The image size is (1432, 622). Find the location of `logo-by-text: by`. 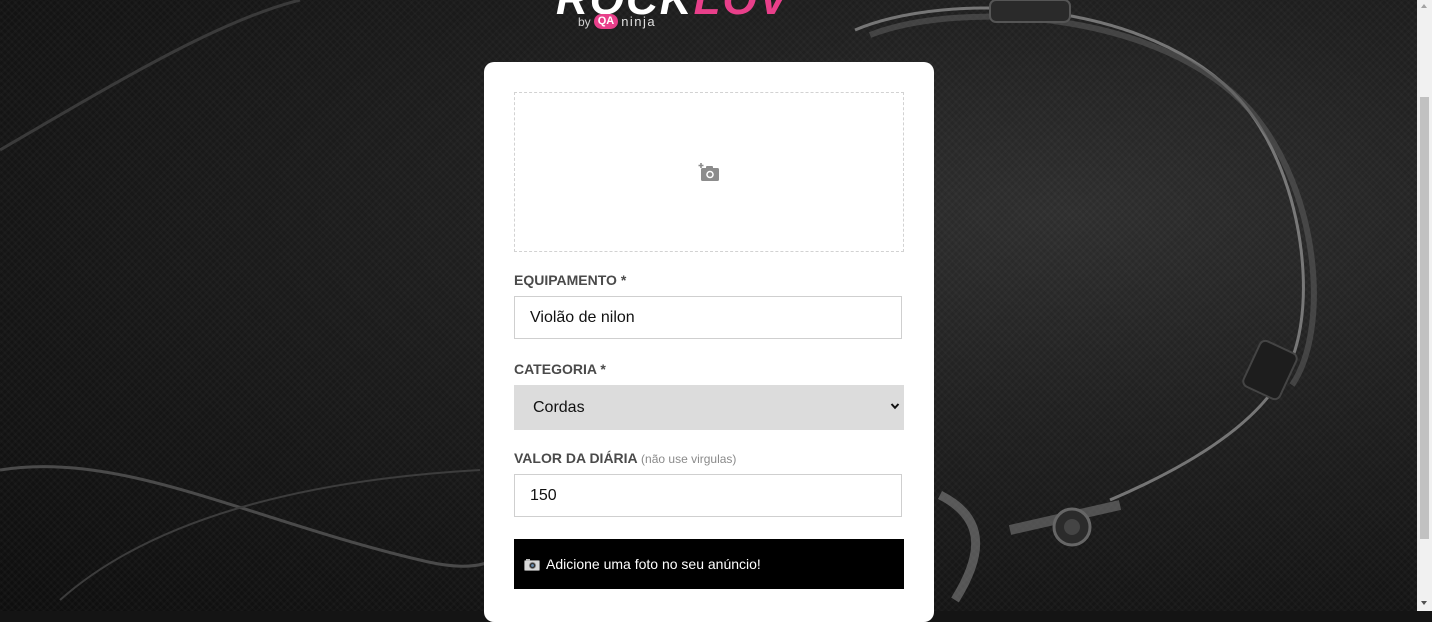

logo-by-text: by is located at coordinates (584, 21).